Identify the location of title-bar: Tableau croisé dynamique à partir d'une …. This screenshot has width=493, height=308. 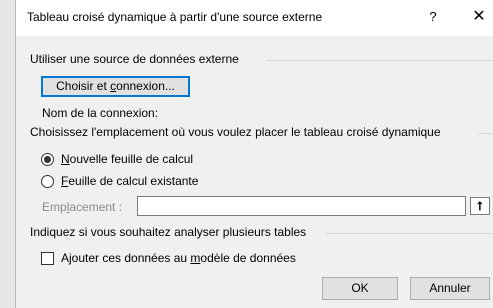
(254, 18).